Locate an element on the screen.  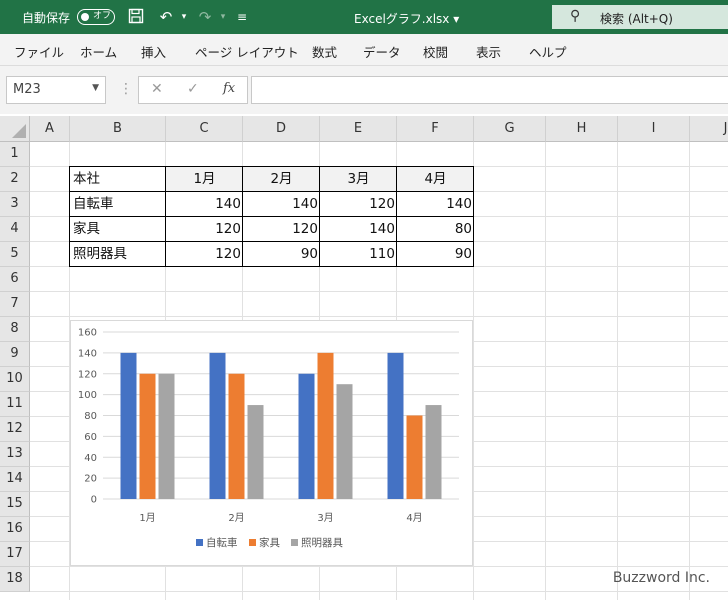
row-header-12: 12 is located at coordinates (15, 429).